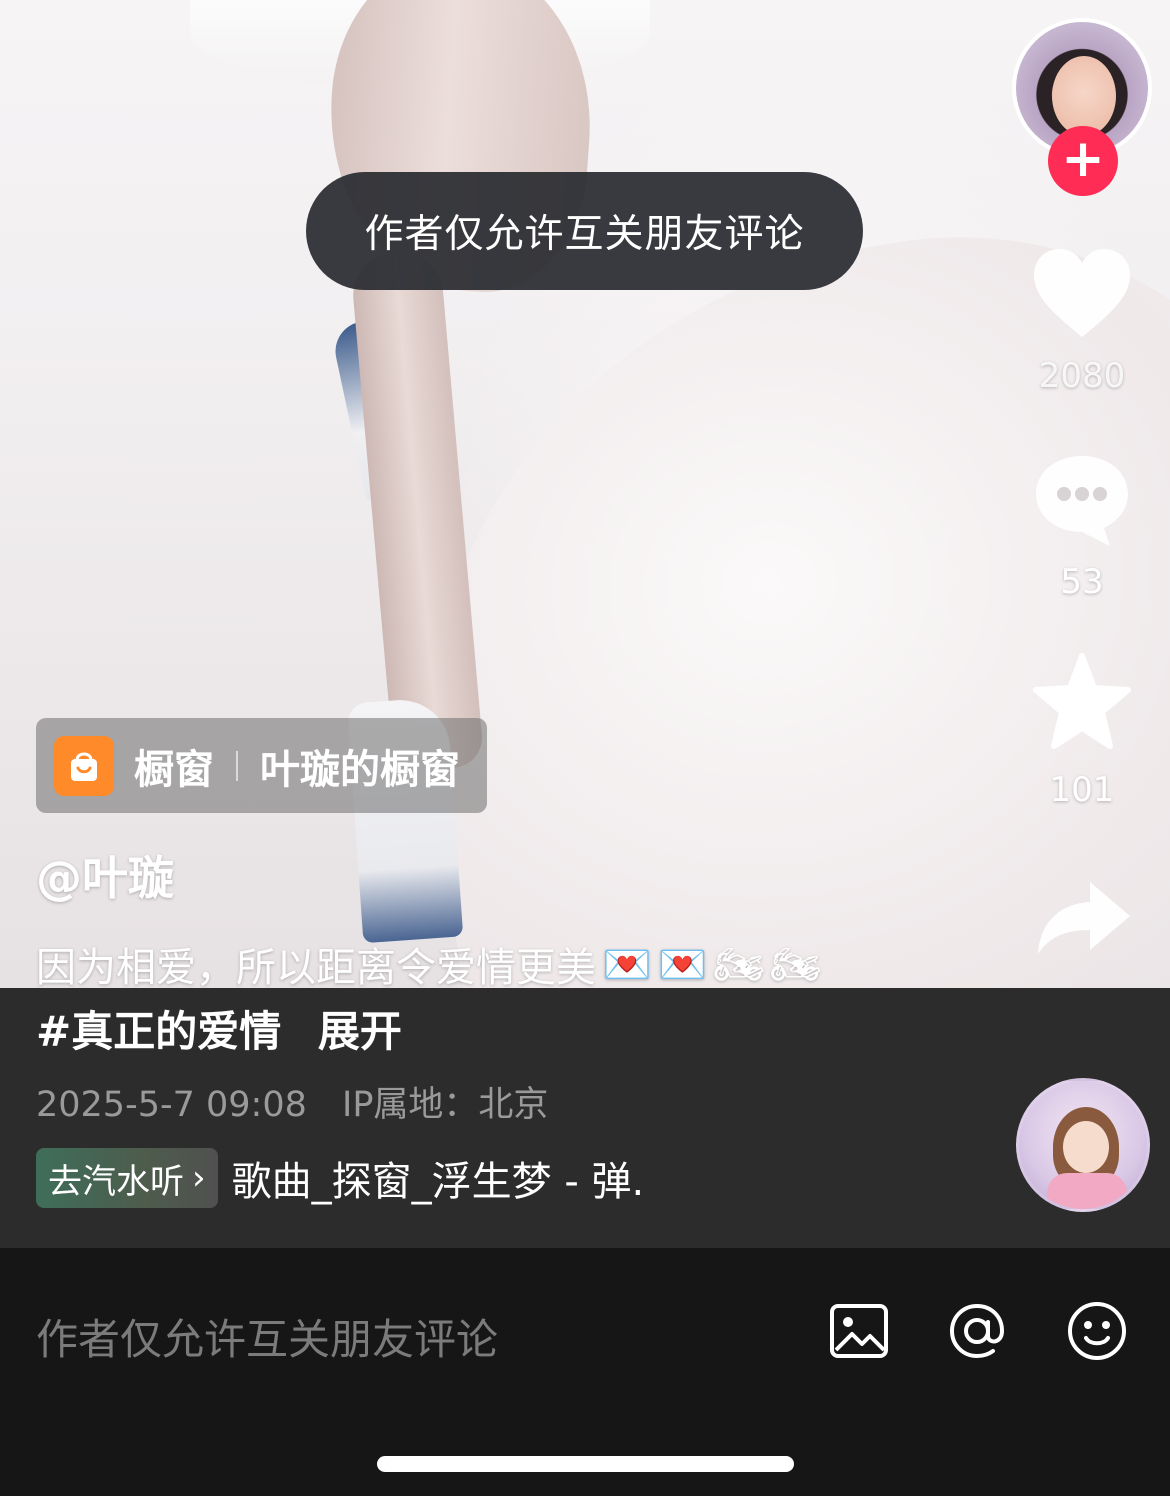  What do you see at coordinates (1083, 161) in the screenshot?
I see `follow-button: +` at bounding box center [1083, 161].